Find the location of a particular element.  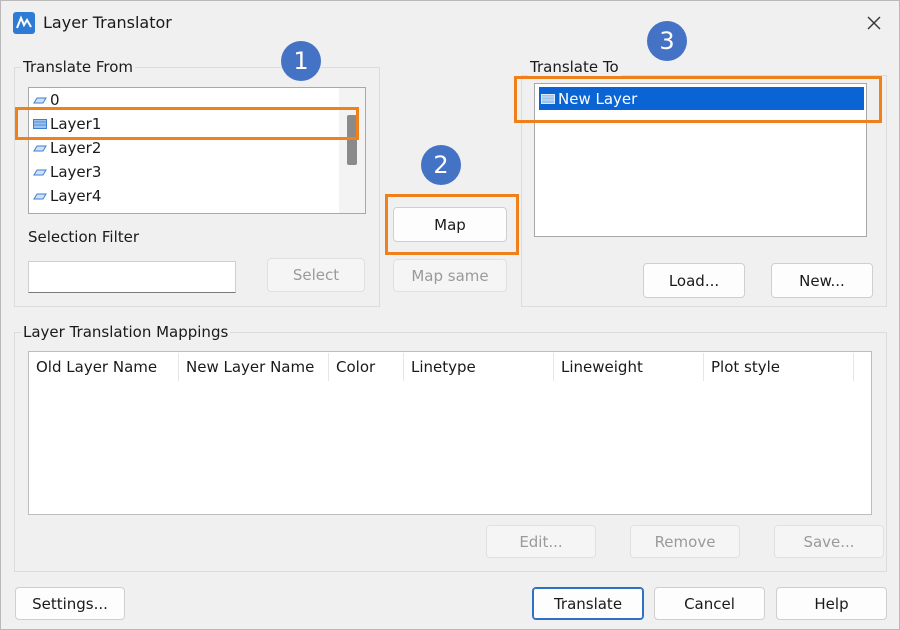

list-item-label: Layer3 is located at coordinates (76, 172).